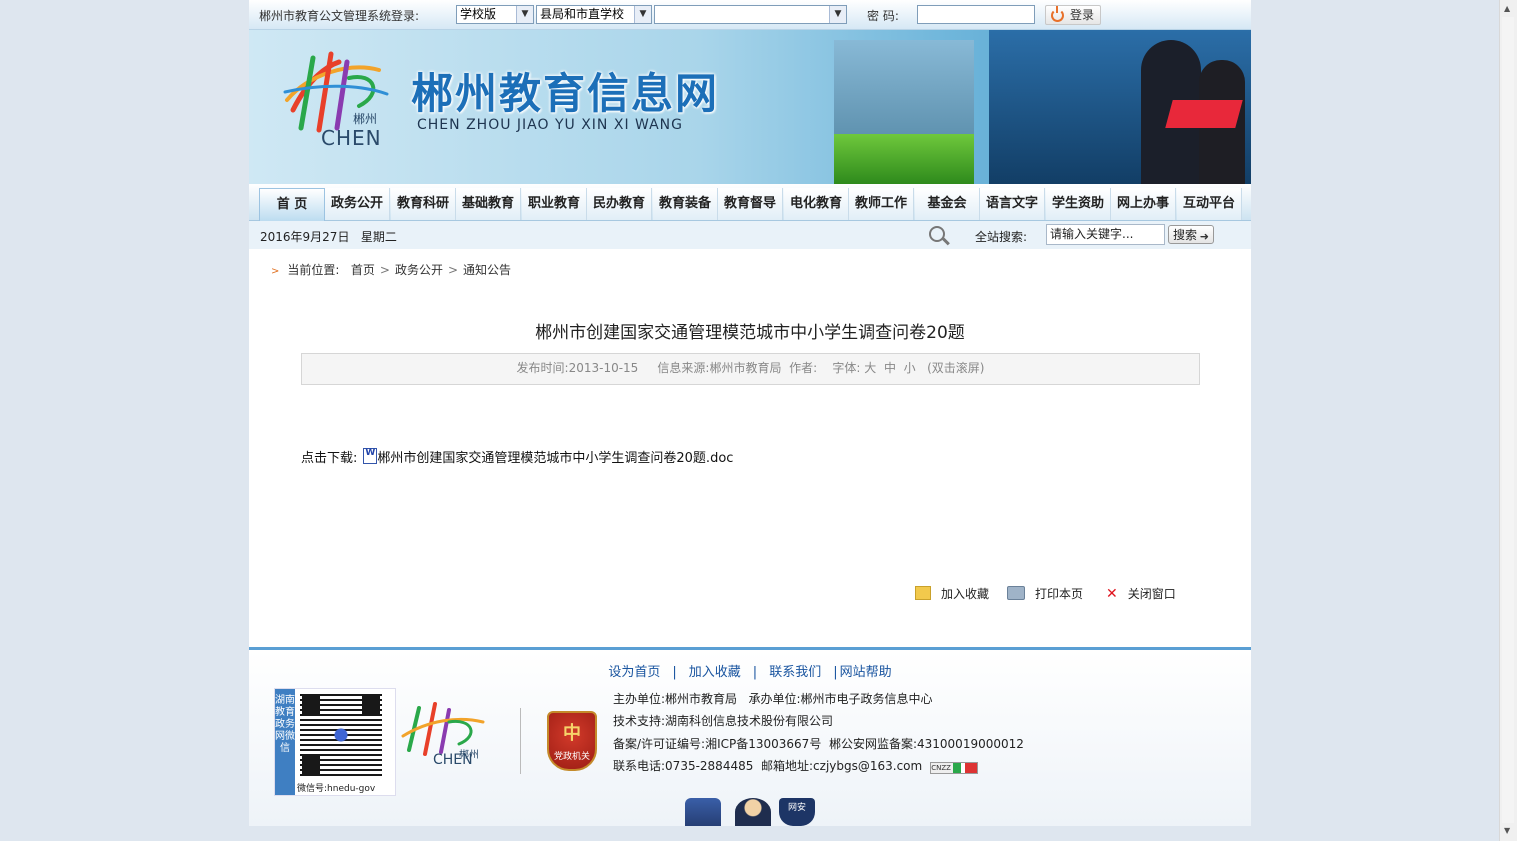 This screenshot has width=1517, height=841. I want to click on article-title: 郴州市创建国家交通管理模范城市中小学生调查问卷20题, so click(750, 333).